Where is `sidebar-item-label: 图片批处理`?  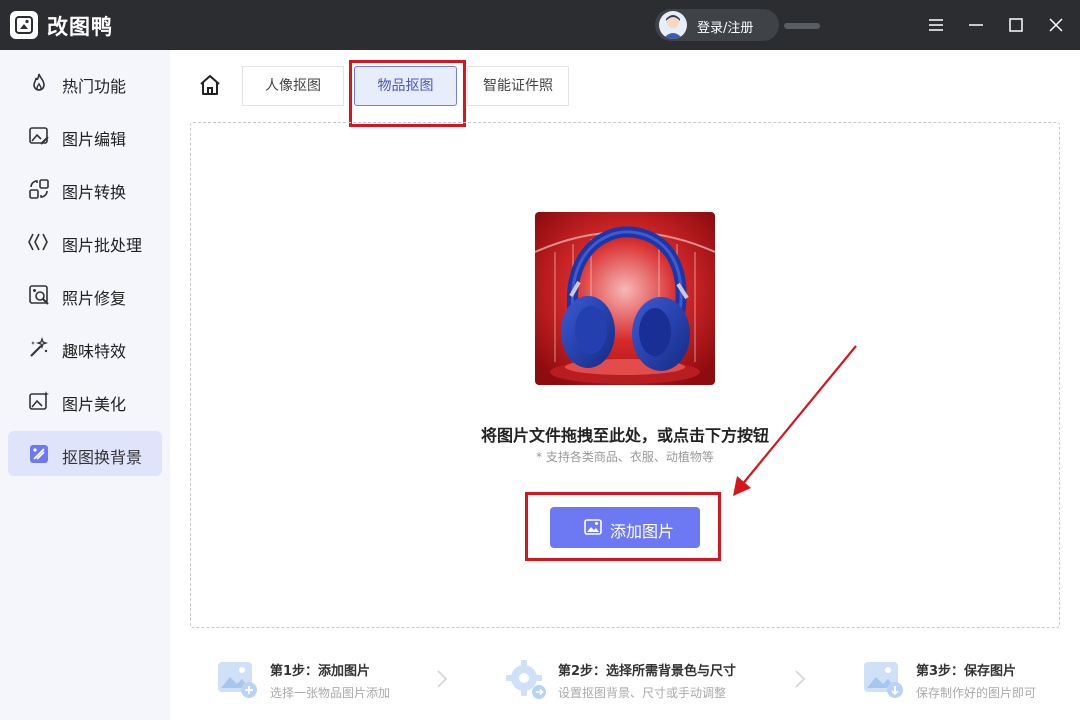
sidebar-item-label: 图片批处理 is located at coordinates (102, 245).